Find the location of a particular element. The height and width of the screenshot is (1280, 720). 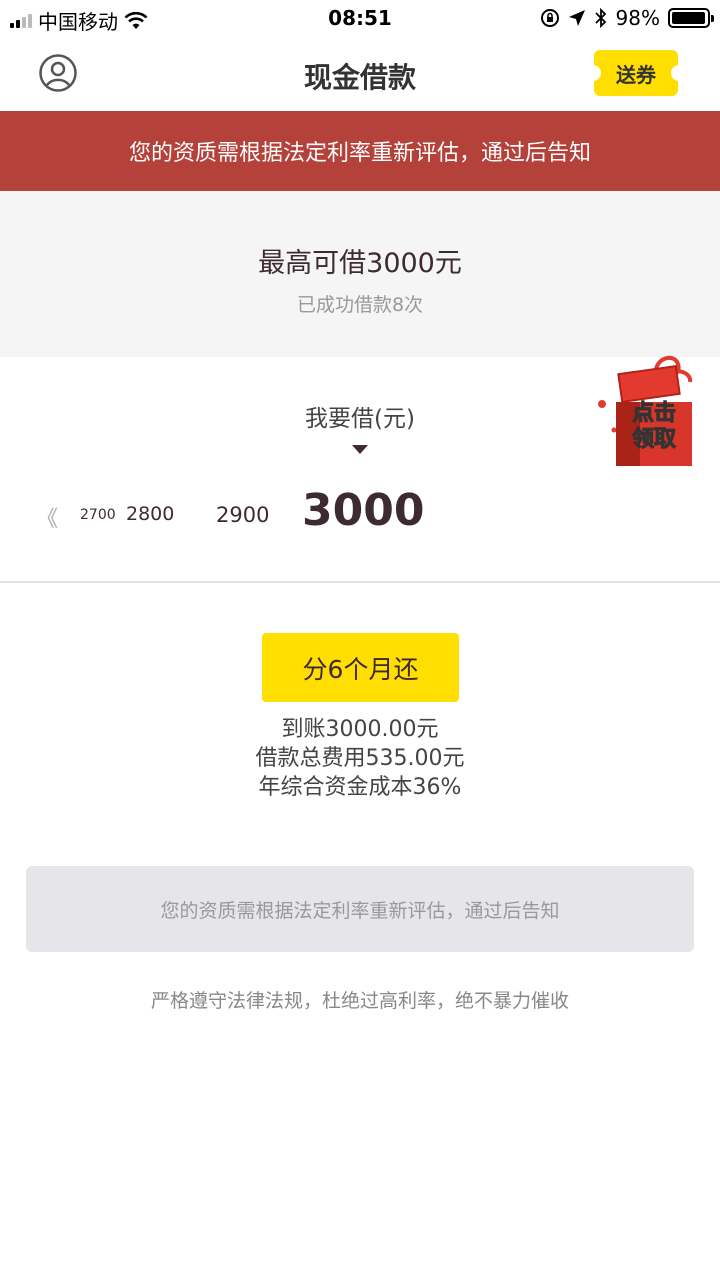

location-icon is located at coordinates (576, 18).